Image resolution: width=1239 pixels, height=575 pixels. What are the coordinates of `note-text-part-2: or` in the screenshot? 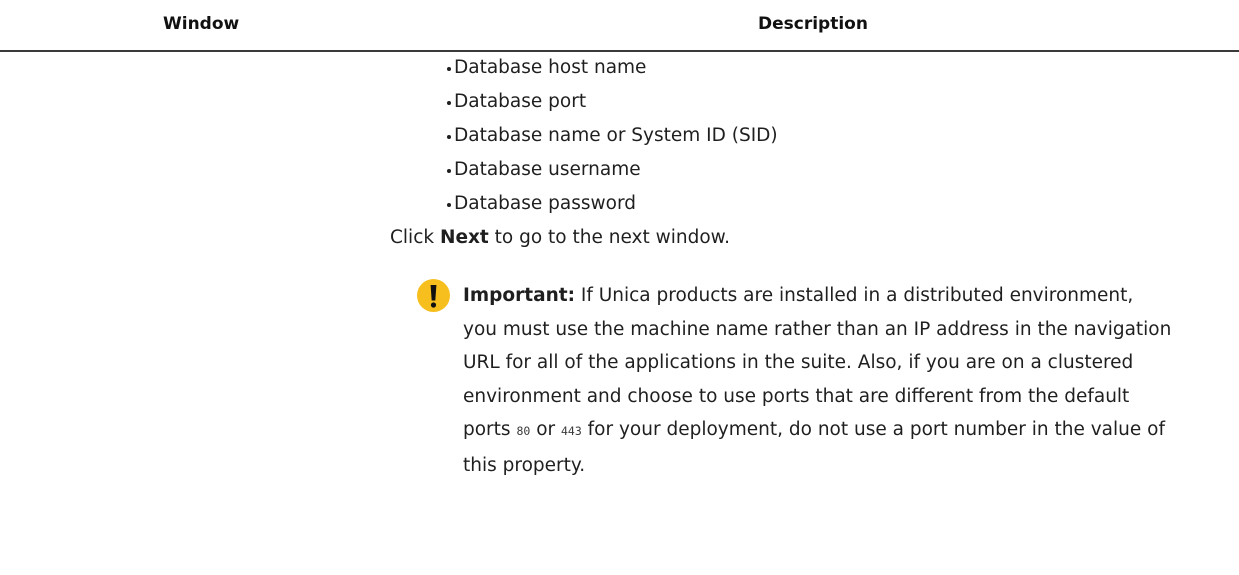 It's located at (545, 429).